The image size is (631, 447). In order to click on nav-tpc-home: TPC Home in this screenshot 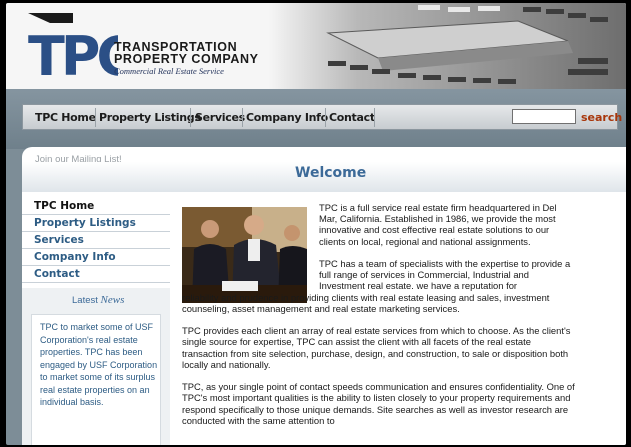, I will do `click(65, 117)`.